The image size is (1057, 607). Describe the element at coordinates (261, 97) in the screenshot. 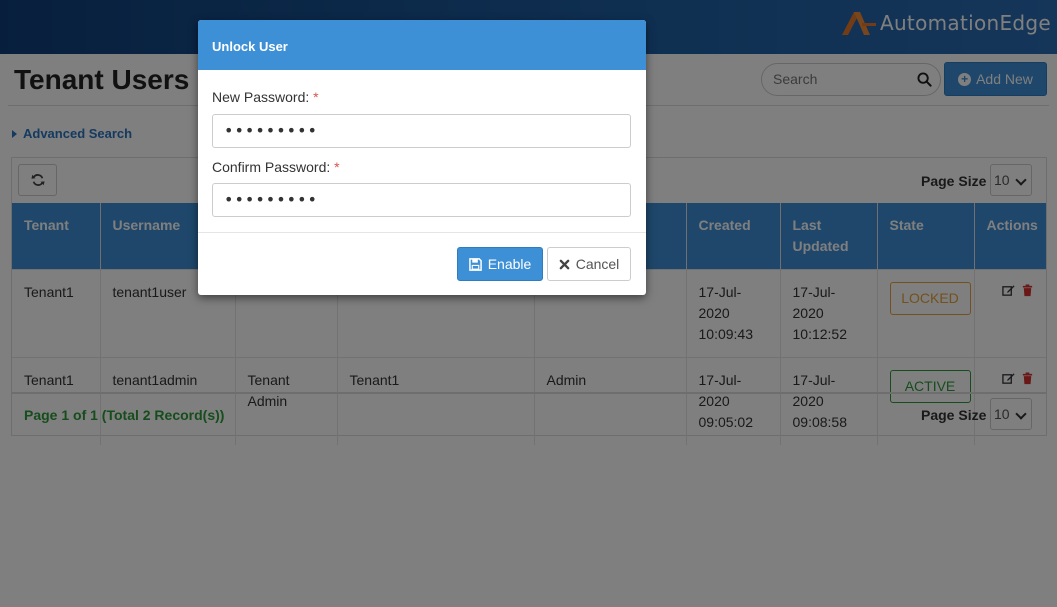

I see `new-password-label: New Password:` at that location.